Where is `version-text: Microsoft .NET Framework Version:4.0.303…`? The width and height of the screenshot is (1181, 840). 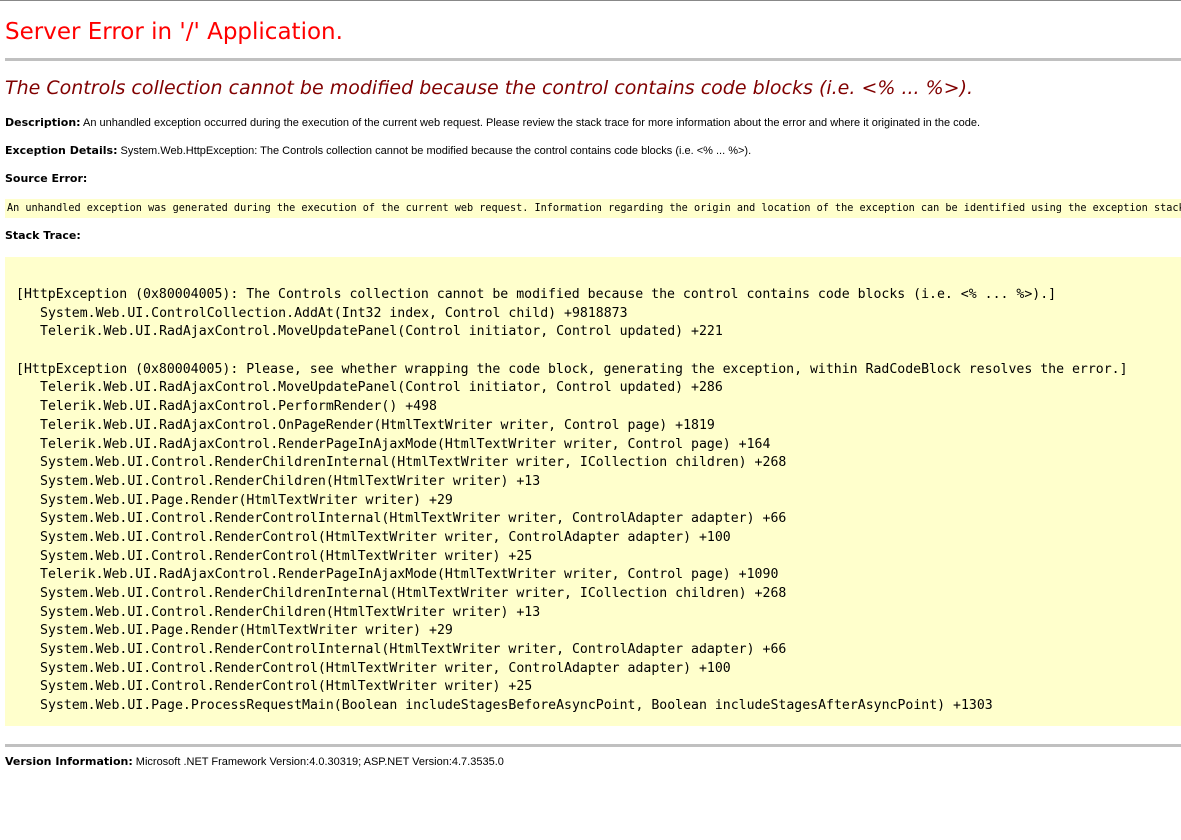 version-text: Microsoft .NET Framework Version:4.0.303… is located at coordinates (319, 762).